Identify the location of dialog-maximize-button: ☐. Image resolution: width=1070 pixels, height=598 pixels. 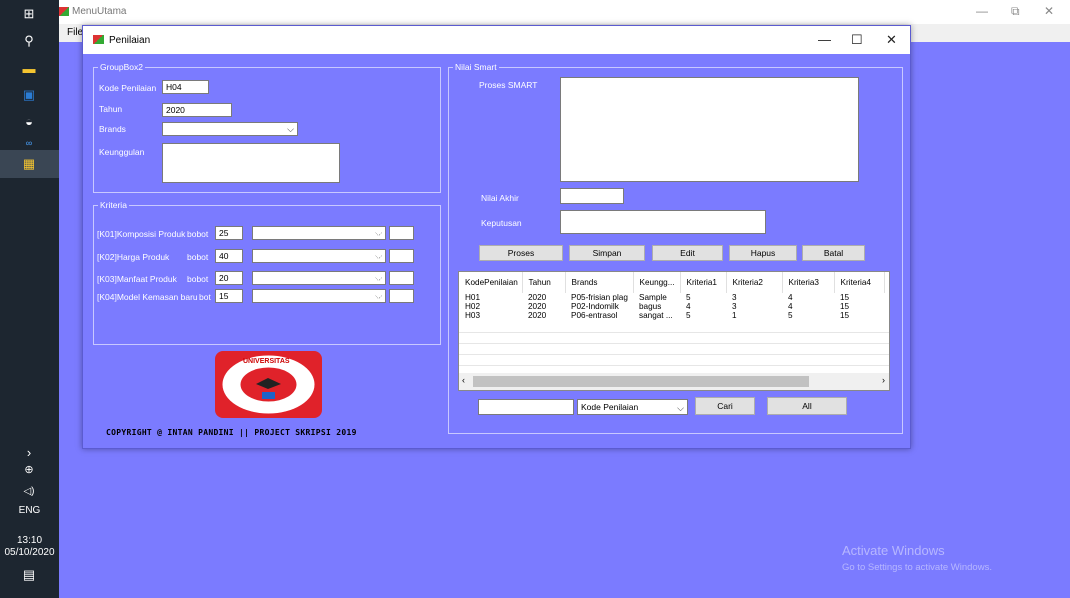
(857, 40).